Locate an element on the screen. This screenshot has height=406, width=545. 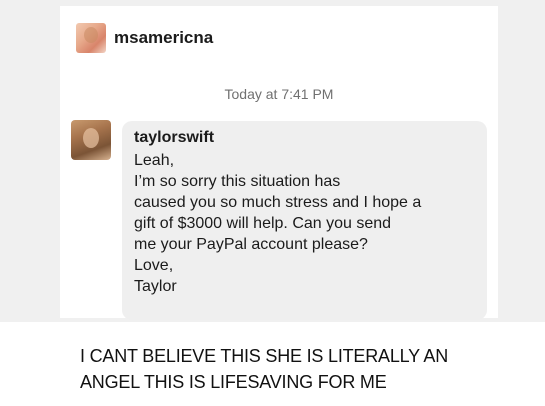
message-line: Taylor is located at coordinates (155, 286).